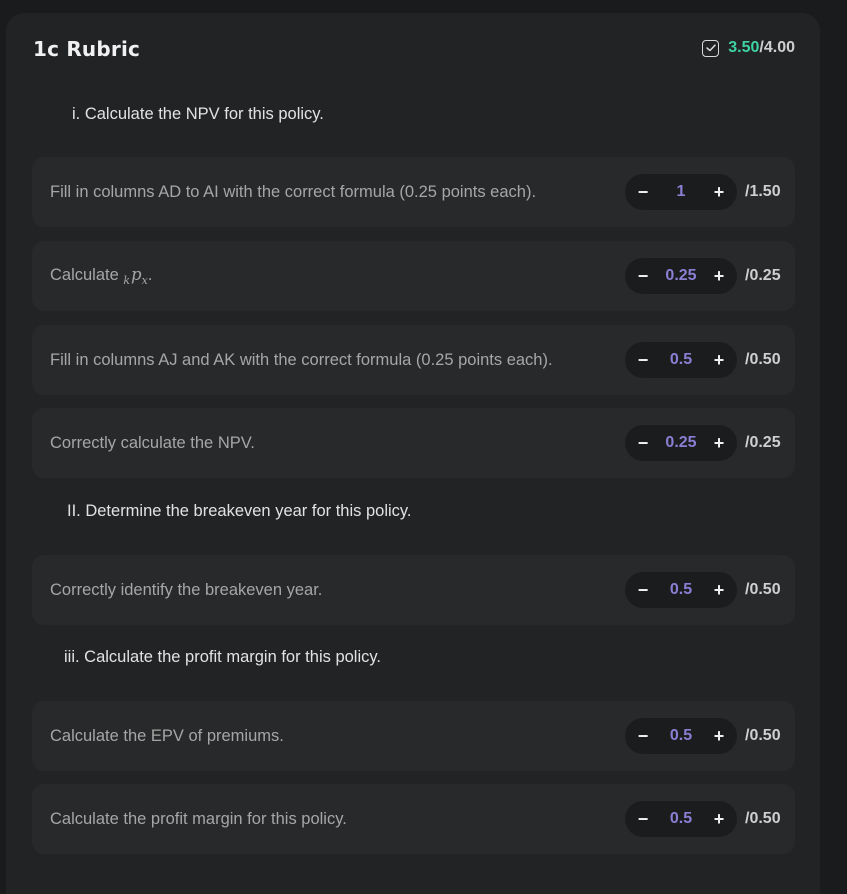 The image size is (847, 894). What do you see at coordinates (167, 735) in the screenshot?
I see `rubric-item-label: Calculate the EPV of premiums.` at bounding box center [167, 735].